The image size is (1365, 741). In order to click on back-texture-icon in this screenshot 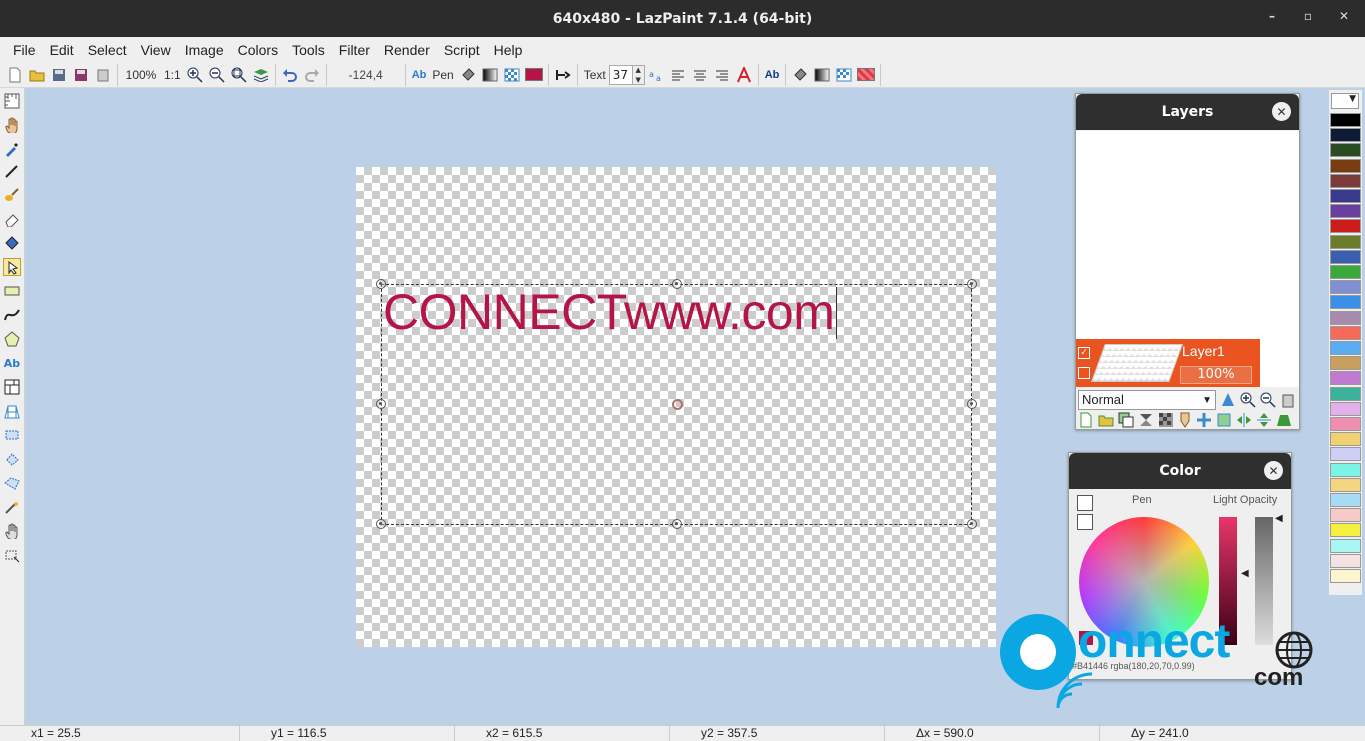, I will do `click(844, 75)`.